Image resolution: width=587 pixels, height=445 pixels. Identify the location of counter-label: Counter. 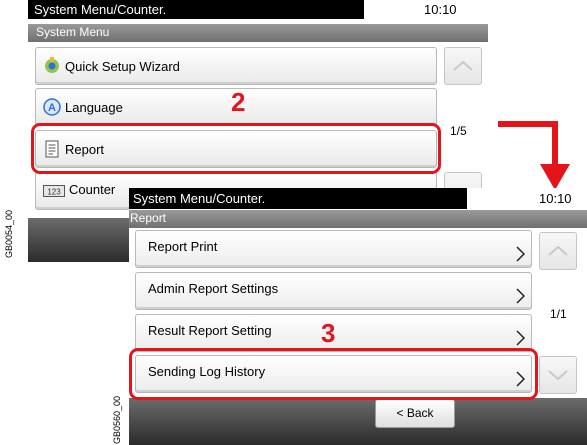
(92, 189).